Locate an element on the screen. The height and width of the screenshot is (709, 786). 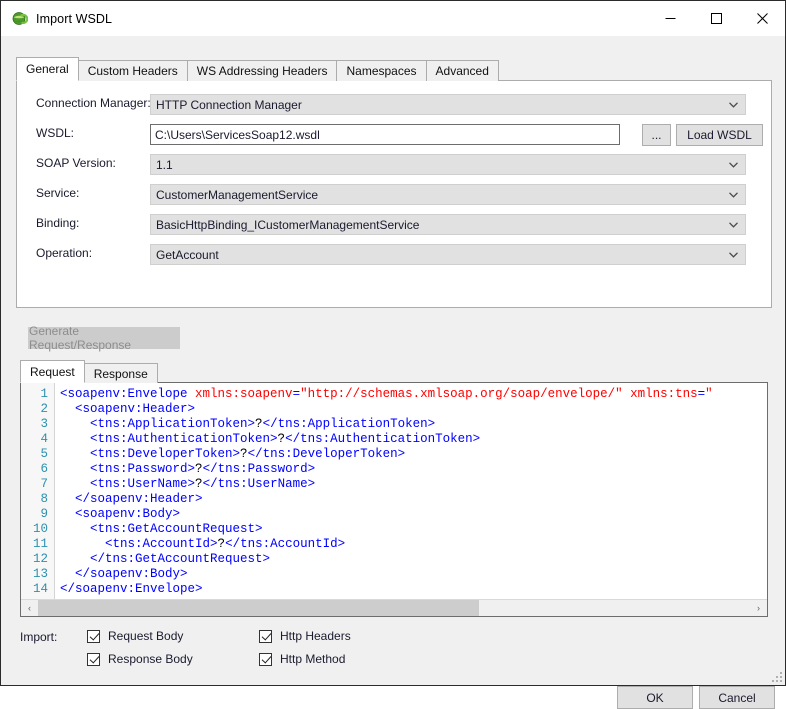
wsdl-label: WSDL: is located at coordinates (55, 133).